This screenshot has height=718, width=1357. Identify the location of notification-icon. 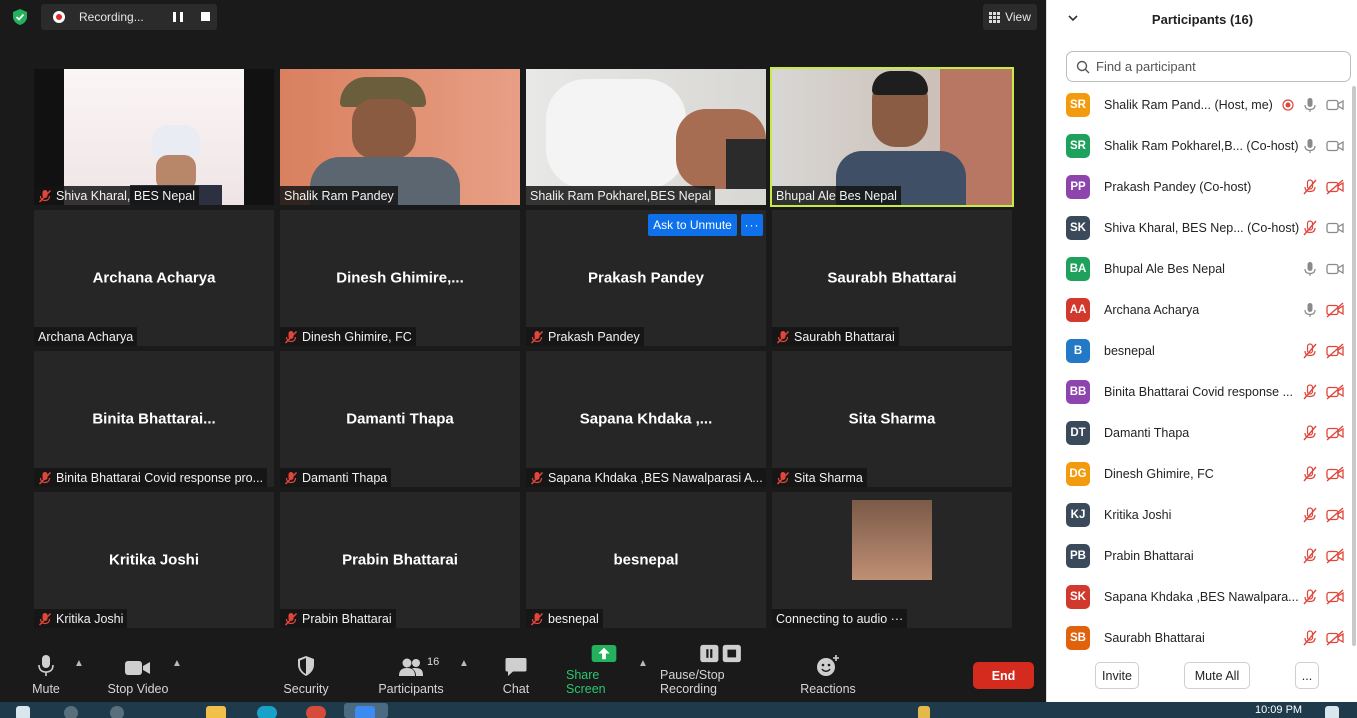
(1332, 712).